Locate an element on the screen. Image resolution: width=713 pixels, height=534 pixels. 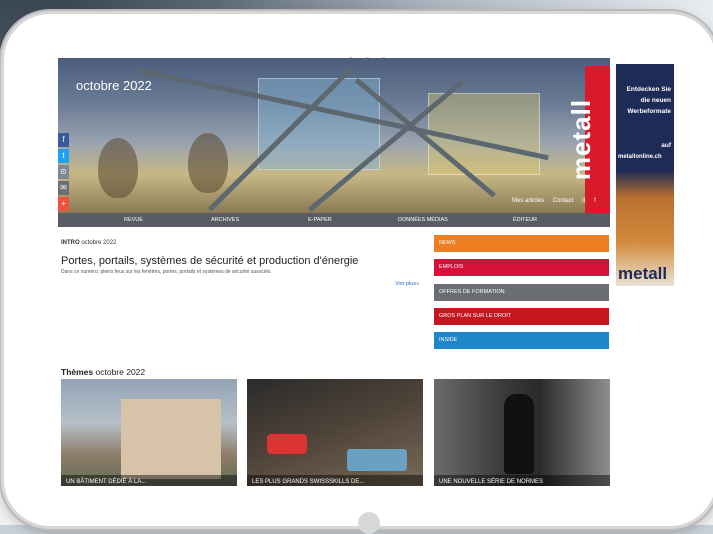
building-image is located at coordinates (171, 439).